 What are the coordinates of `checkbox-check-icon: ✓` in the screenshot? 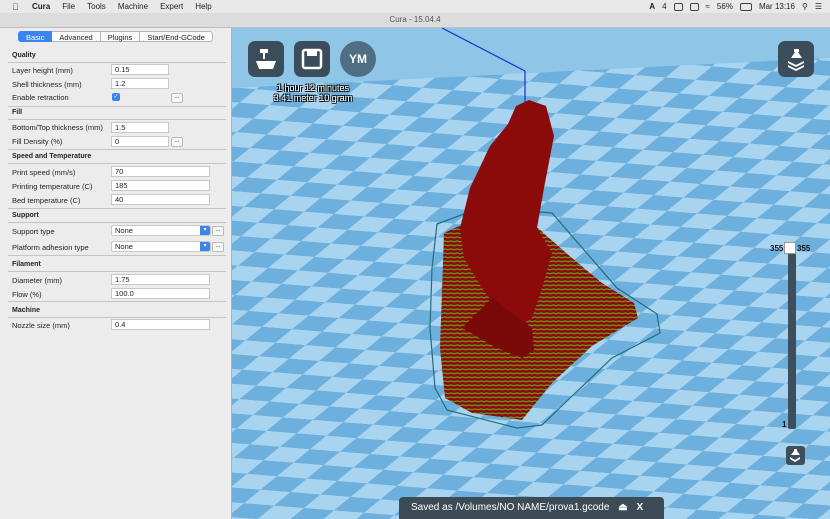 It's located at (116, 97).